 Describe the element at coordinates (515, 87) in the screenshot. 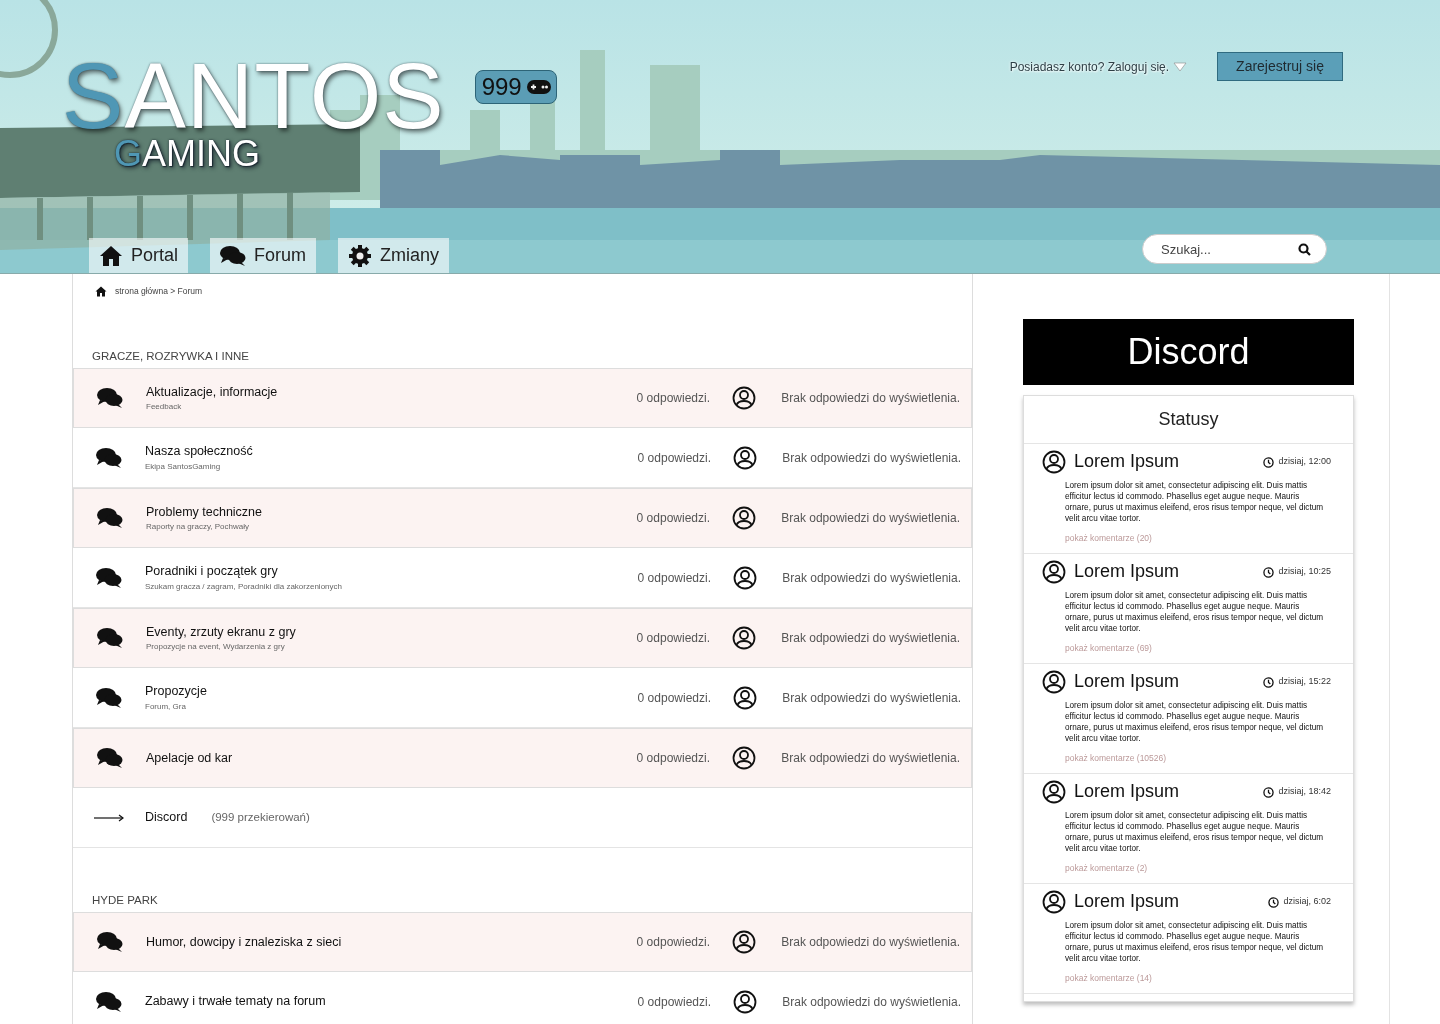

I see `counter-badge: 999` at that location.